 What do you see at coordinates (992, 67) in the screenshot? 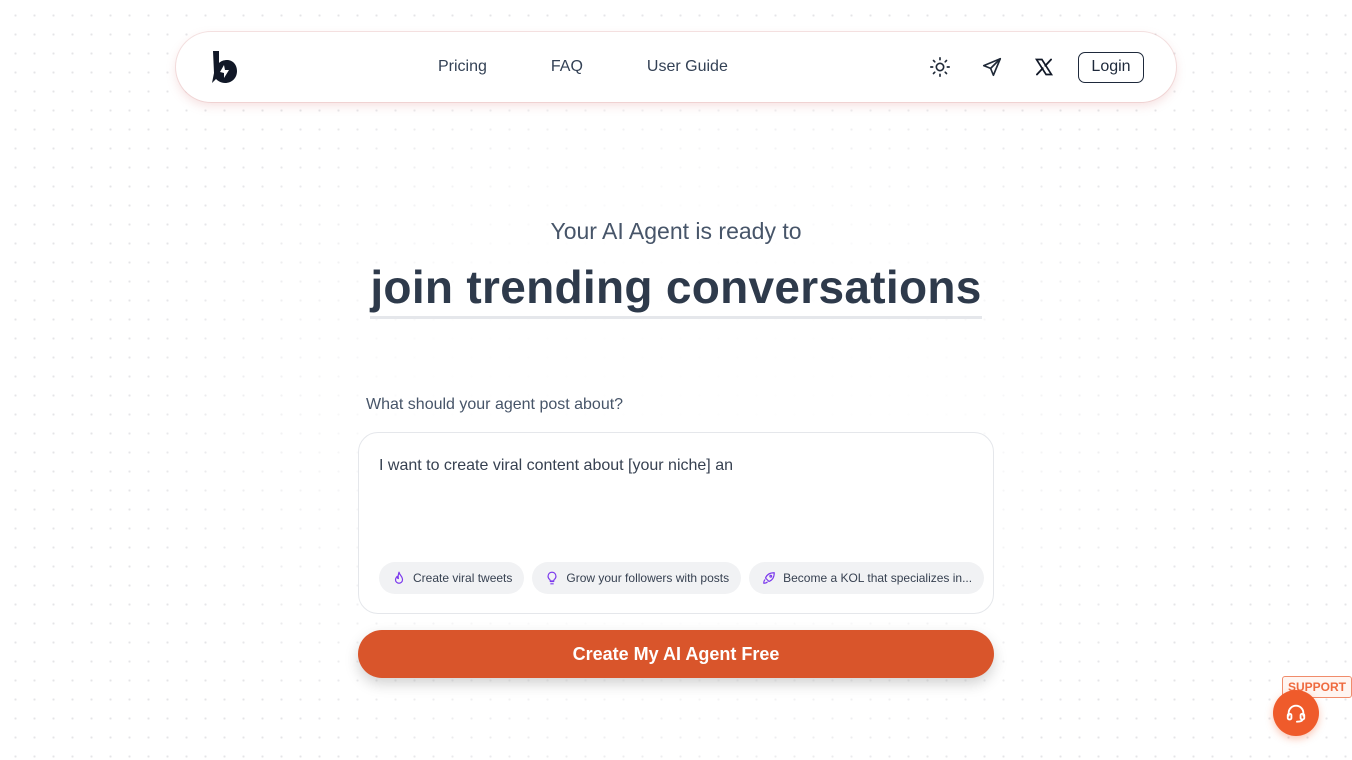
I see `telegram-send-icon` at bounding box center [992, 67].